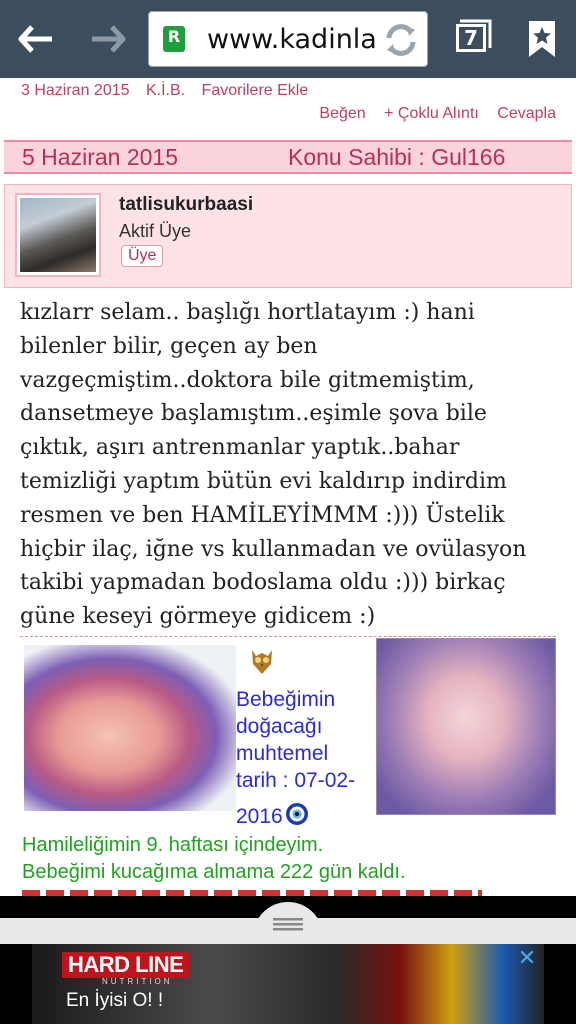 This screenshot has height=1024, width=576. Describe the element at coordinates (173, 845) in the screenshot. I see `pregnancy-week-text: Hamileliğimin 9. haftası içindeyim.` at that location.